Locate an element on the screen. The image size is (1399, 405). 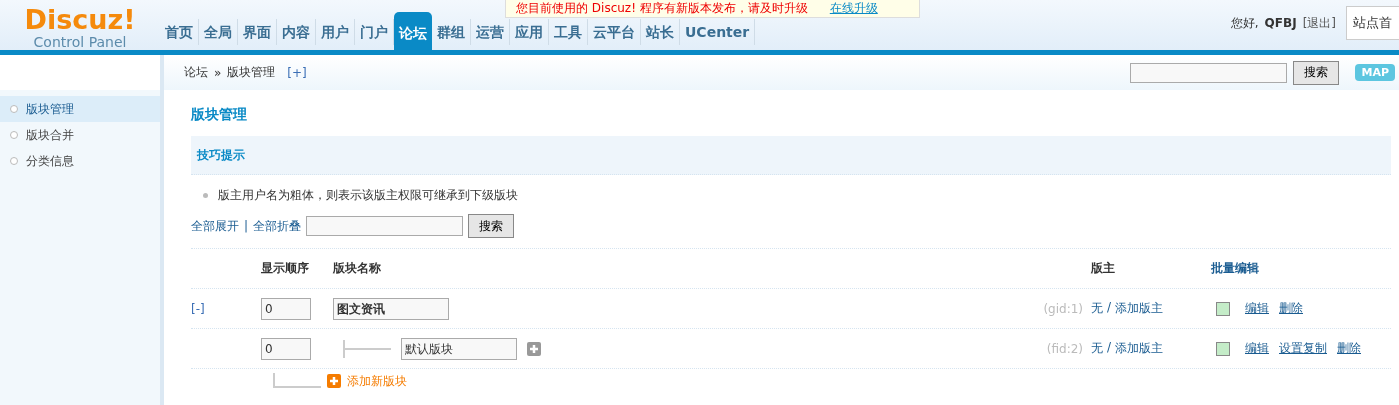
tips-title: 技巧提示 is located at coordinates (221, 155).